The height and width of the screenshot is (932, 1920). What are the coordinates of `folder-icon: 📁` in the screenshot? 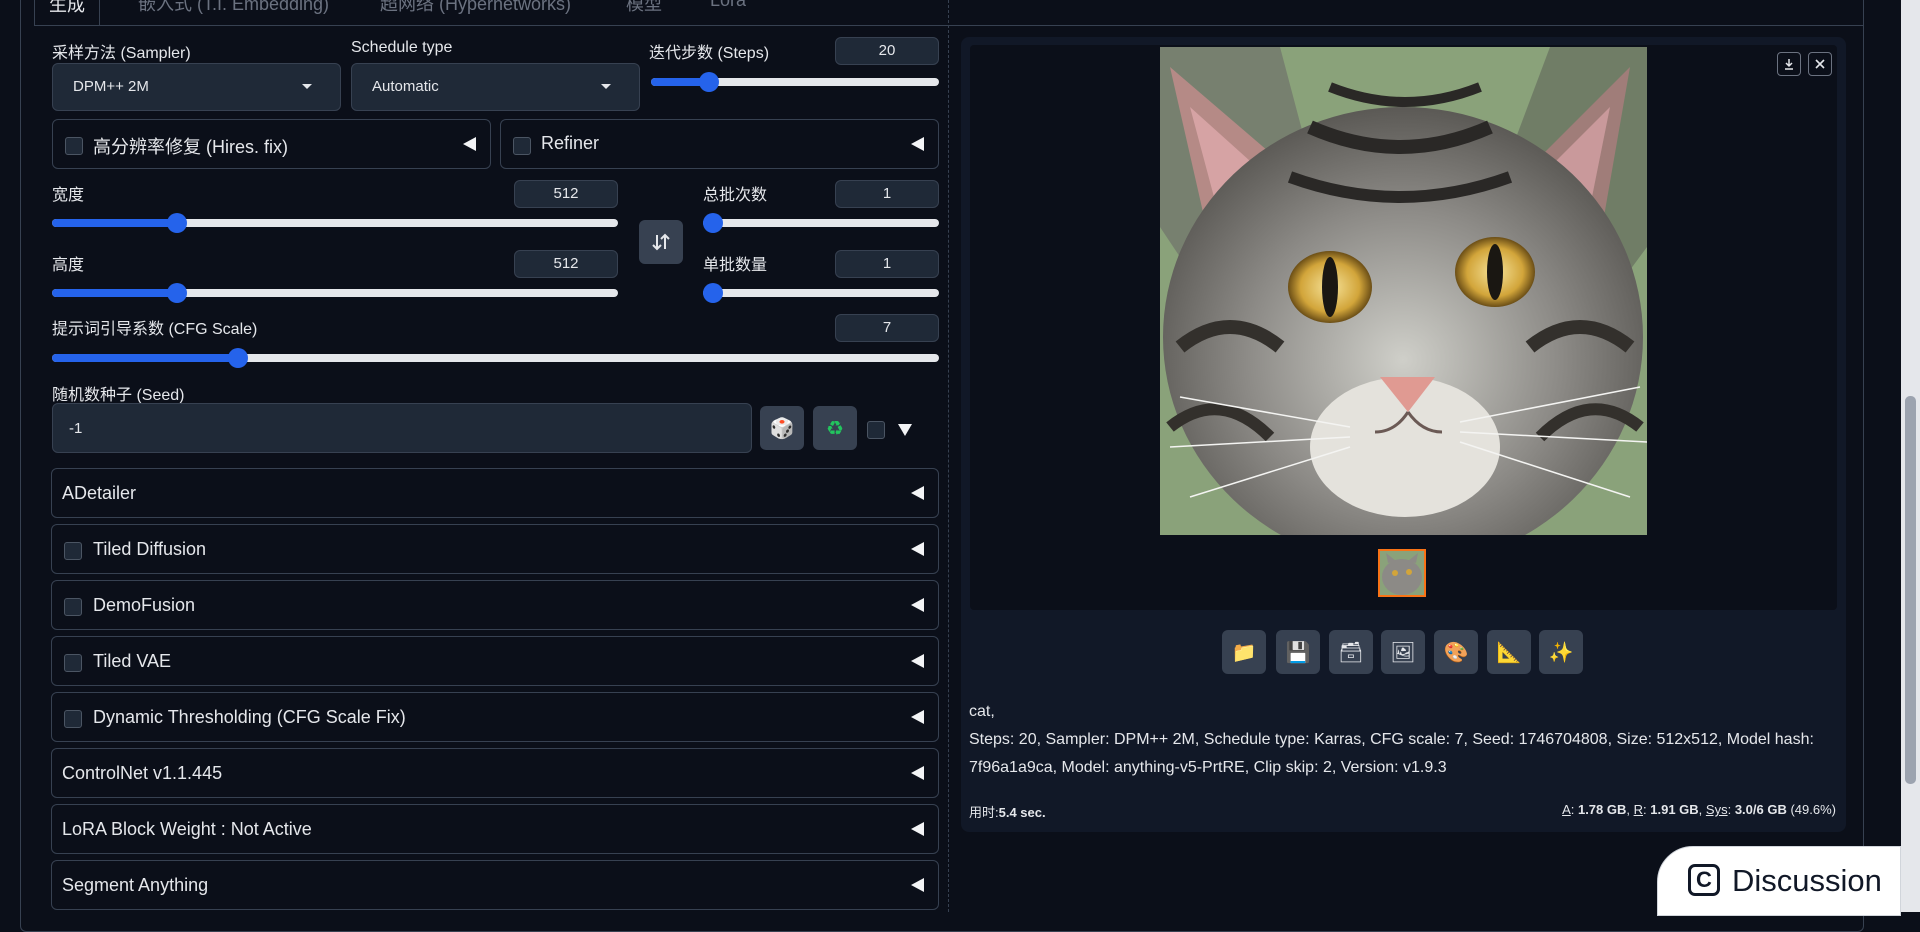 It's located at (1244, 652).